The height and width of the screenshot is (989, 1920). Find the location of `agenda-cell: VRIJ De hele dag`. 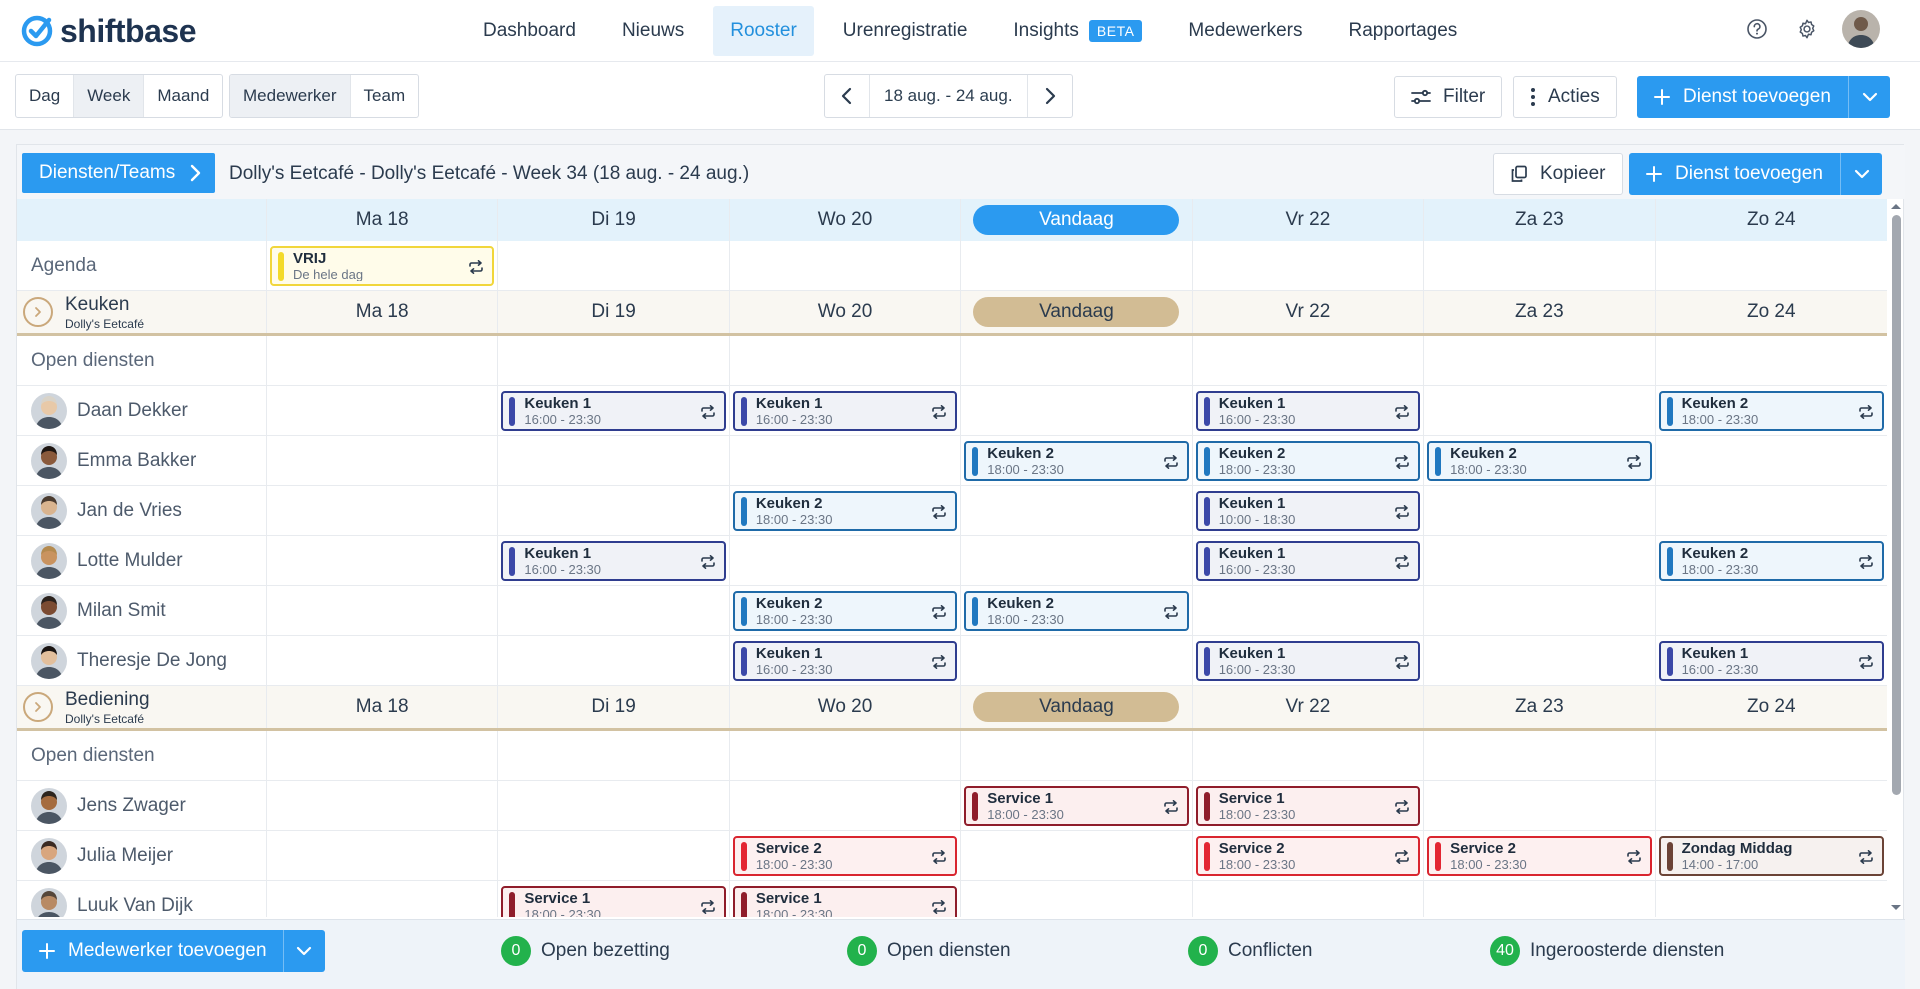

agenda-cell: VRIJ De hele dag is located at coordinates (383, 265).